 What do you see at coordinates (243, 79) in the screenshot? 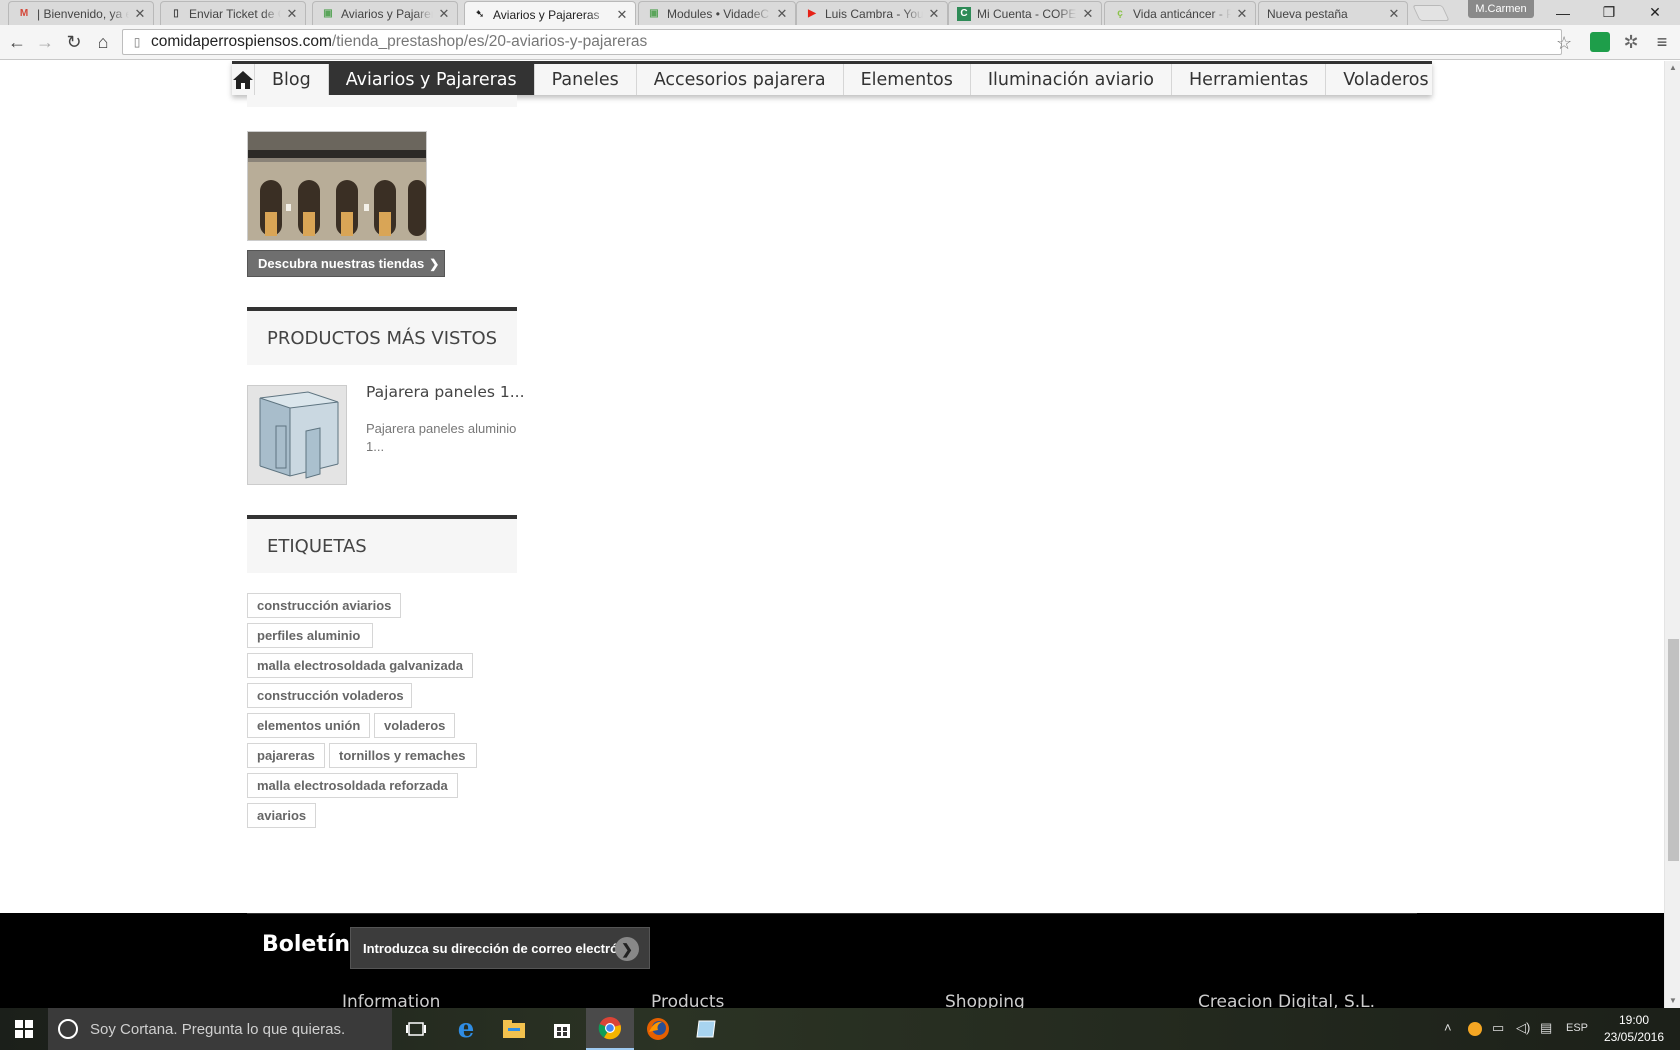
I see `menu-home` at bounding box center [243, 79].